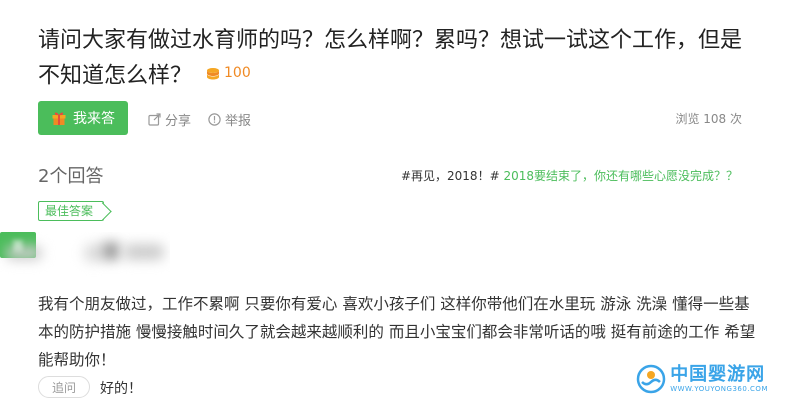 The height and width of the screenshot is (405, 788). What do you see at coordinates (708, 119) in the screenshot?
I see `view-count: 浏览 108 次` at bounding box center [708, 119].